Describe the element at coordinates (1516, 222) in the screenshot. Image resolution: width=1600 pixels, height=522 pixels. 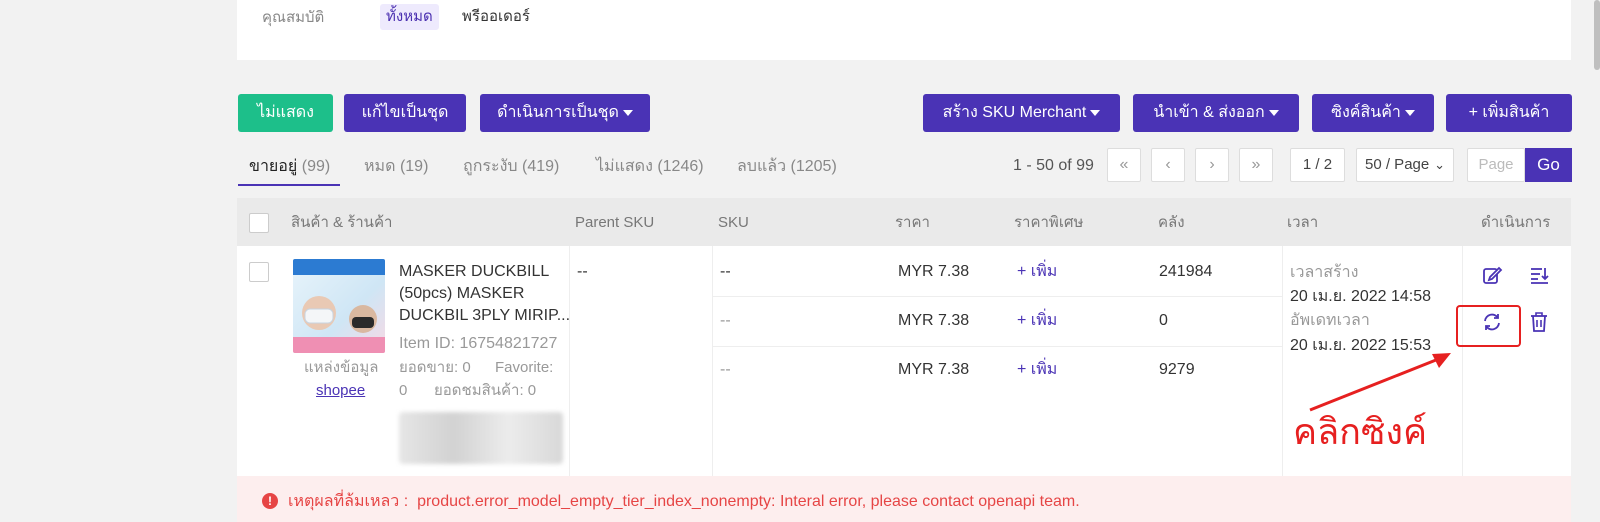
I see `header-actions: ดำเนินการ` at that location.